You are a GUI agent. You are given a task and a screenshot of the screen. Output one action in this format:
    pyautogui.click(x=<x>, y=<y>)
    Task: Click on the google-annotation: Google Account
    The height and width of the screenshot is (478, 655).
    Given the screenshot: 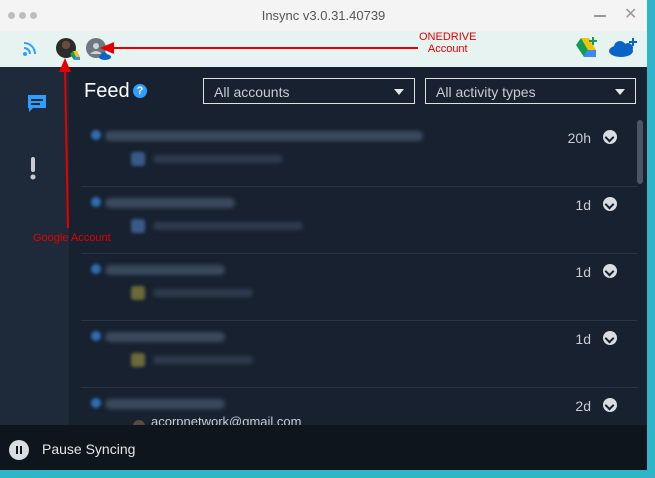 What is the action you would take?
    pyautogui.click(x=72, y=238)
    